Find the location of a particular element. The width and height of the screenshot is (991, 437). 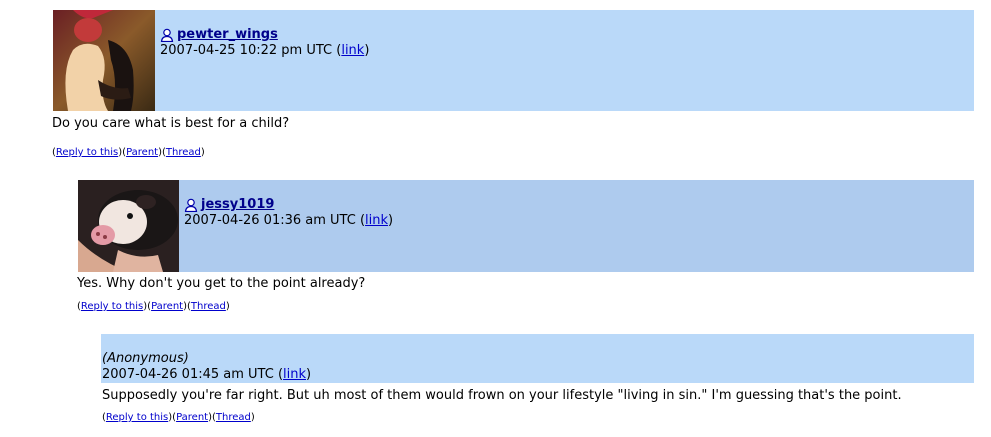

comment-actions: (Reply to this)(Parent)(Thread) is located at coordinates (178, 417).